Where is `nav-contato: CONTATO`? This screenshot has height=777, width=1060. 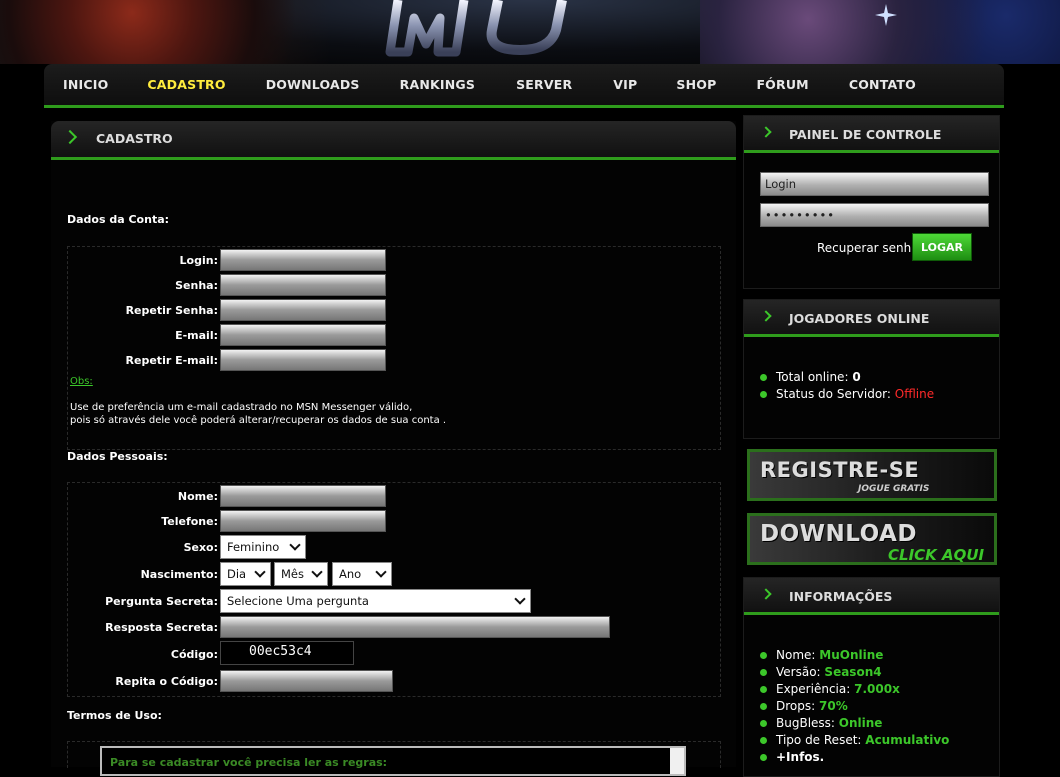 nav-contato: CONTATO is located at coordinates (882, 84).